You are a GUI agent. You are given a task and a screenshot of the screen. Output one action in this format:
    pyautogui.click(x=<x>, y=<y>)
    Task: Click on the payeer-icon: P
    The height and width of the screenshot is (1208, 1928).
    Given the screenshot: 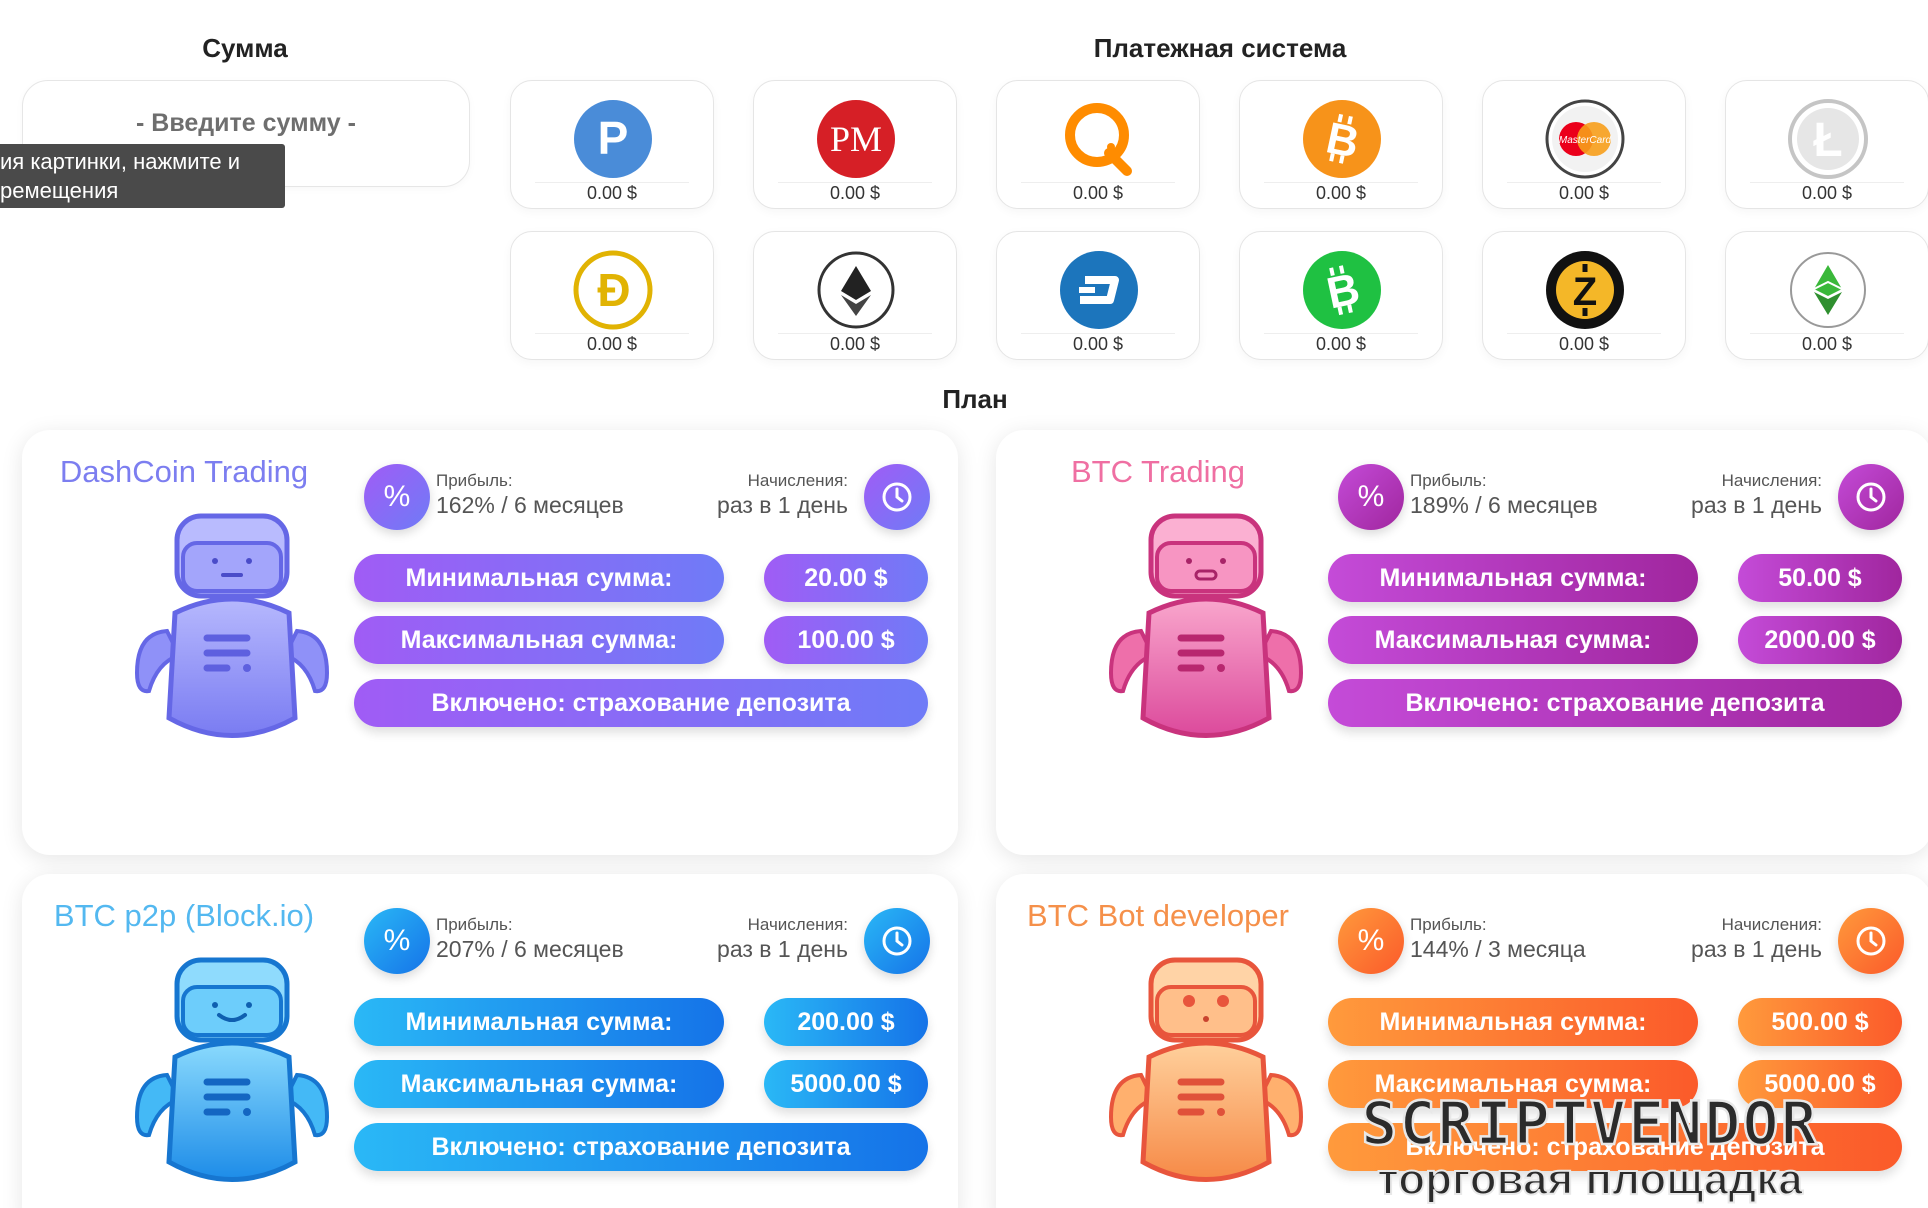 What is the action you would take?
    pyautogui.click(x=613, y=139)
    